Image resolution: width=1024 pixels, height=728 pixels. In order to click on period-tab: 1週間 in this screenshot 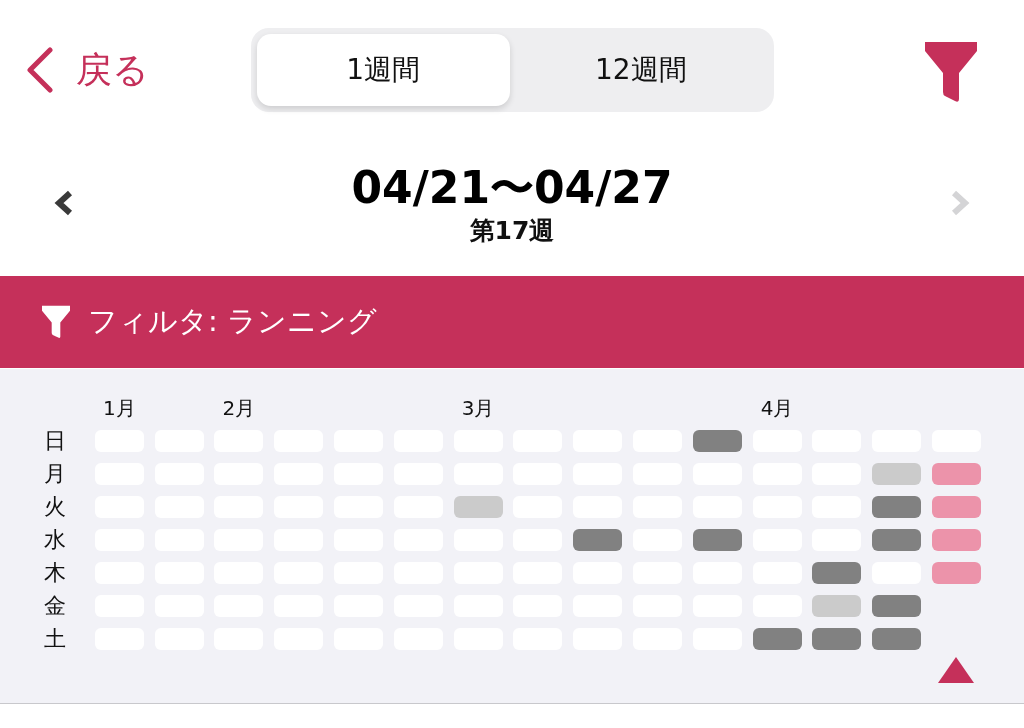, I will do `click(383, 70)`.